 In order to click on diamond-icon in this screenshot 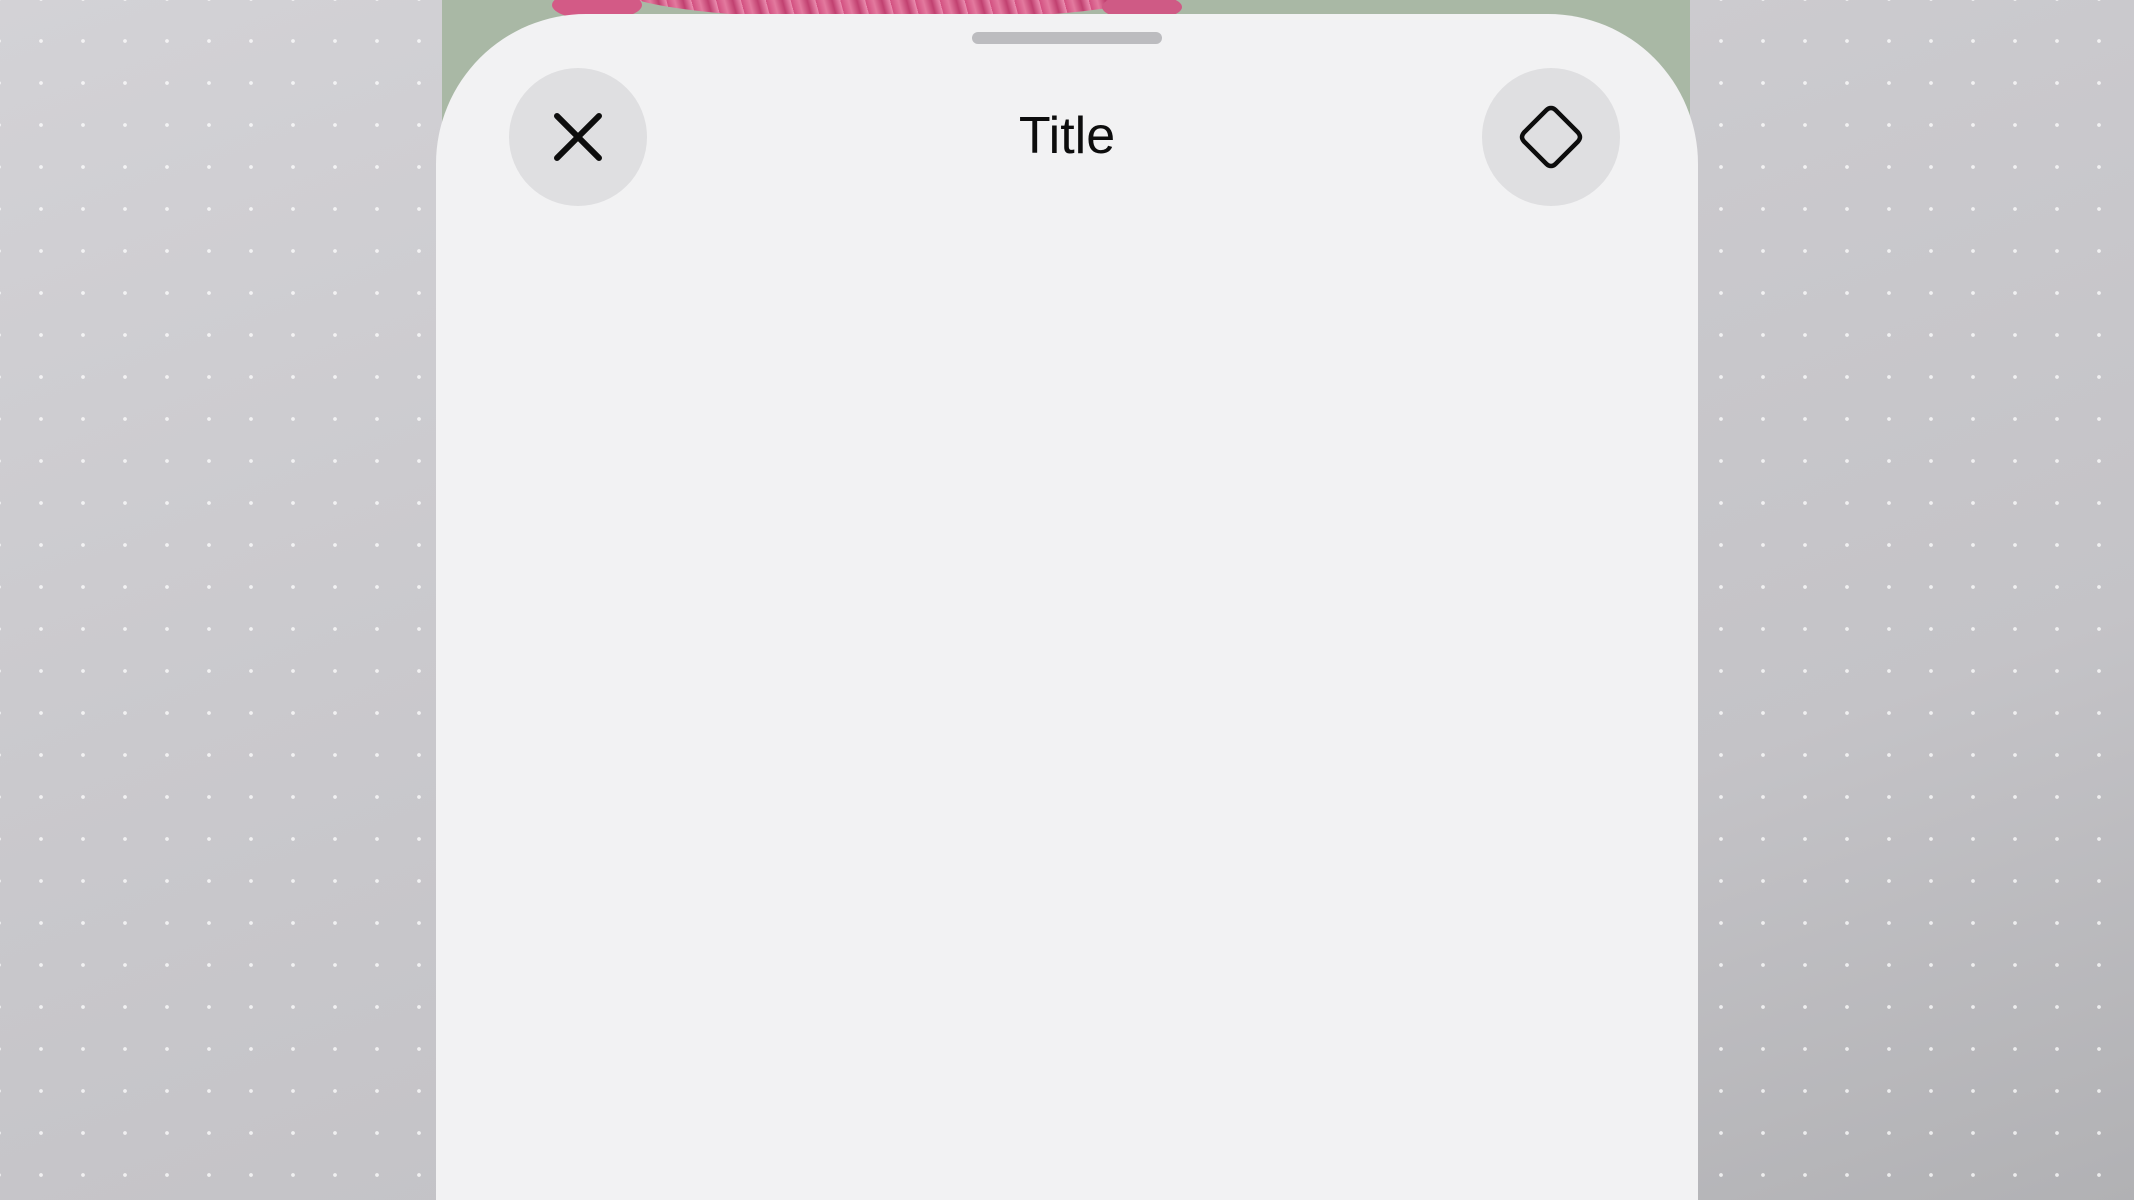, I will do `click(1551, 137)`.